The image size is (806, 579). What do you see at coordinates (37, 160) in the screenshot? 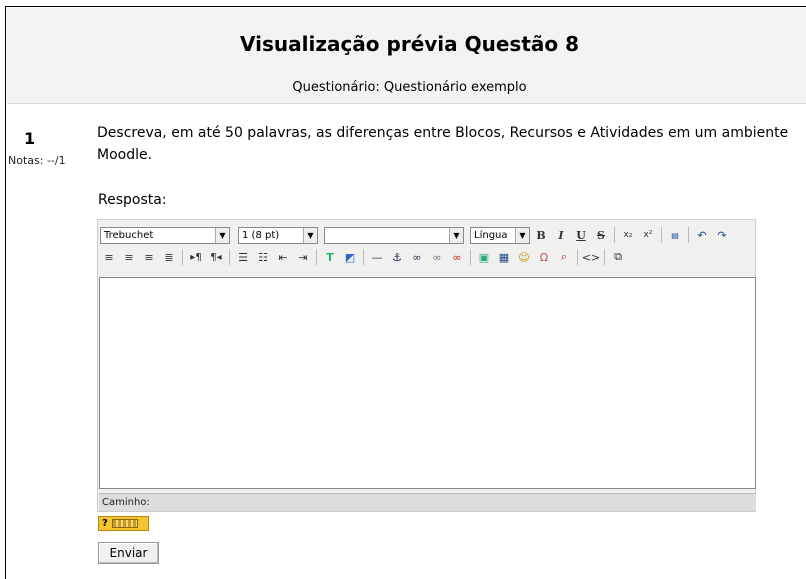
I see `question-marks: Notas: --/1` at bounding box center [37, 160].